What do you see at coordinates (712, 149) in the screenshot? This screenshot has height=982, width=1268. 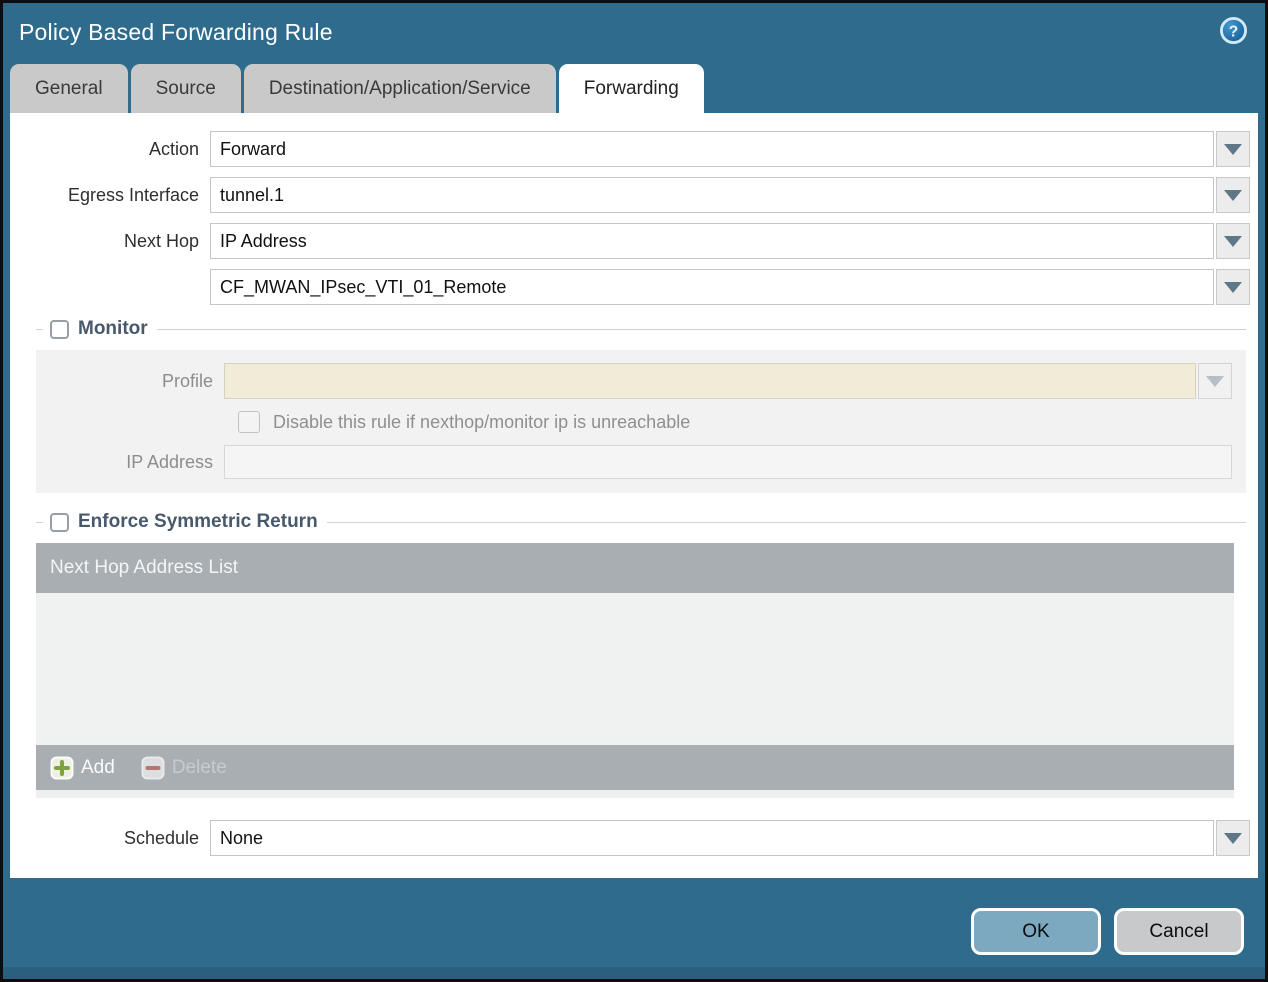 I see `action-value: Forward` at bounding box center [712, 149].